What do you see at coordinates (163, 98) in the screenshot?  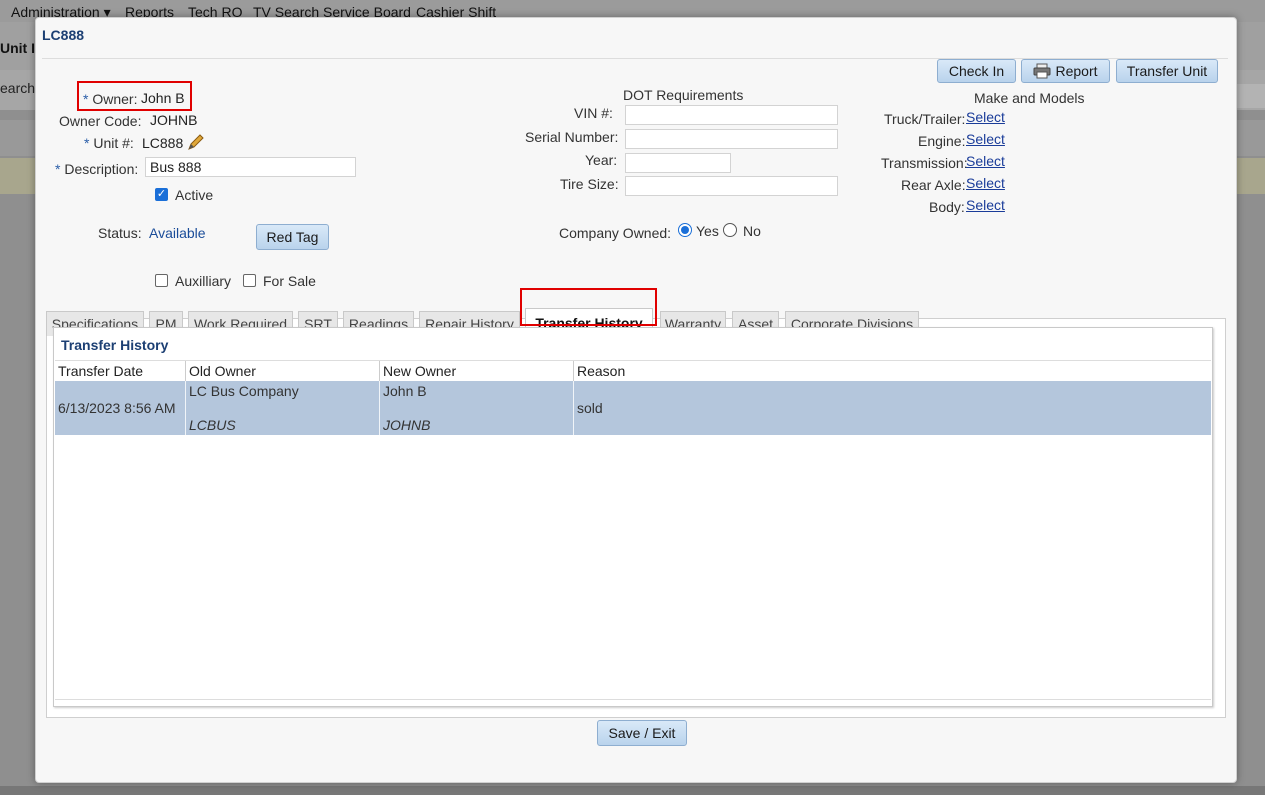 I see `owner-value: John B` at bounding box center [163, 98].